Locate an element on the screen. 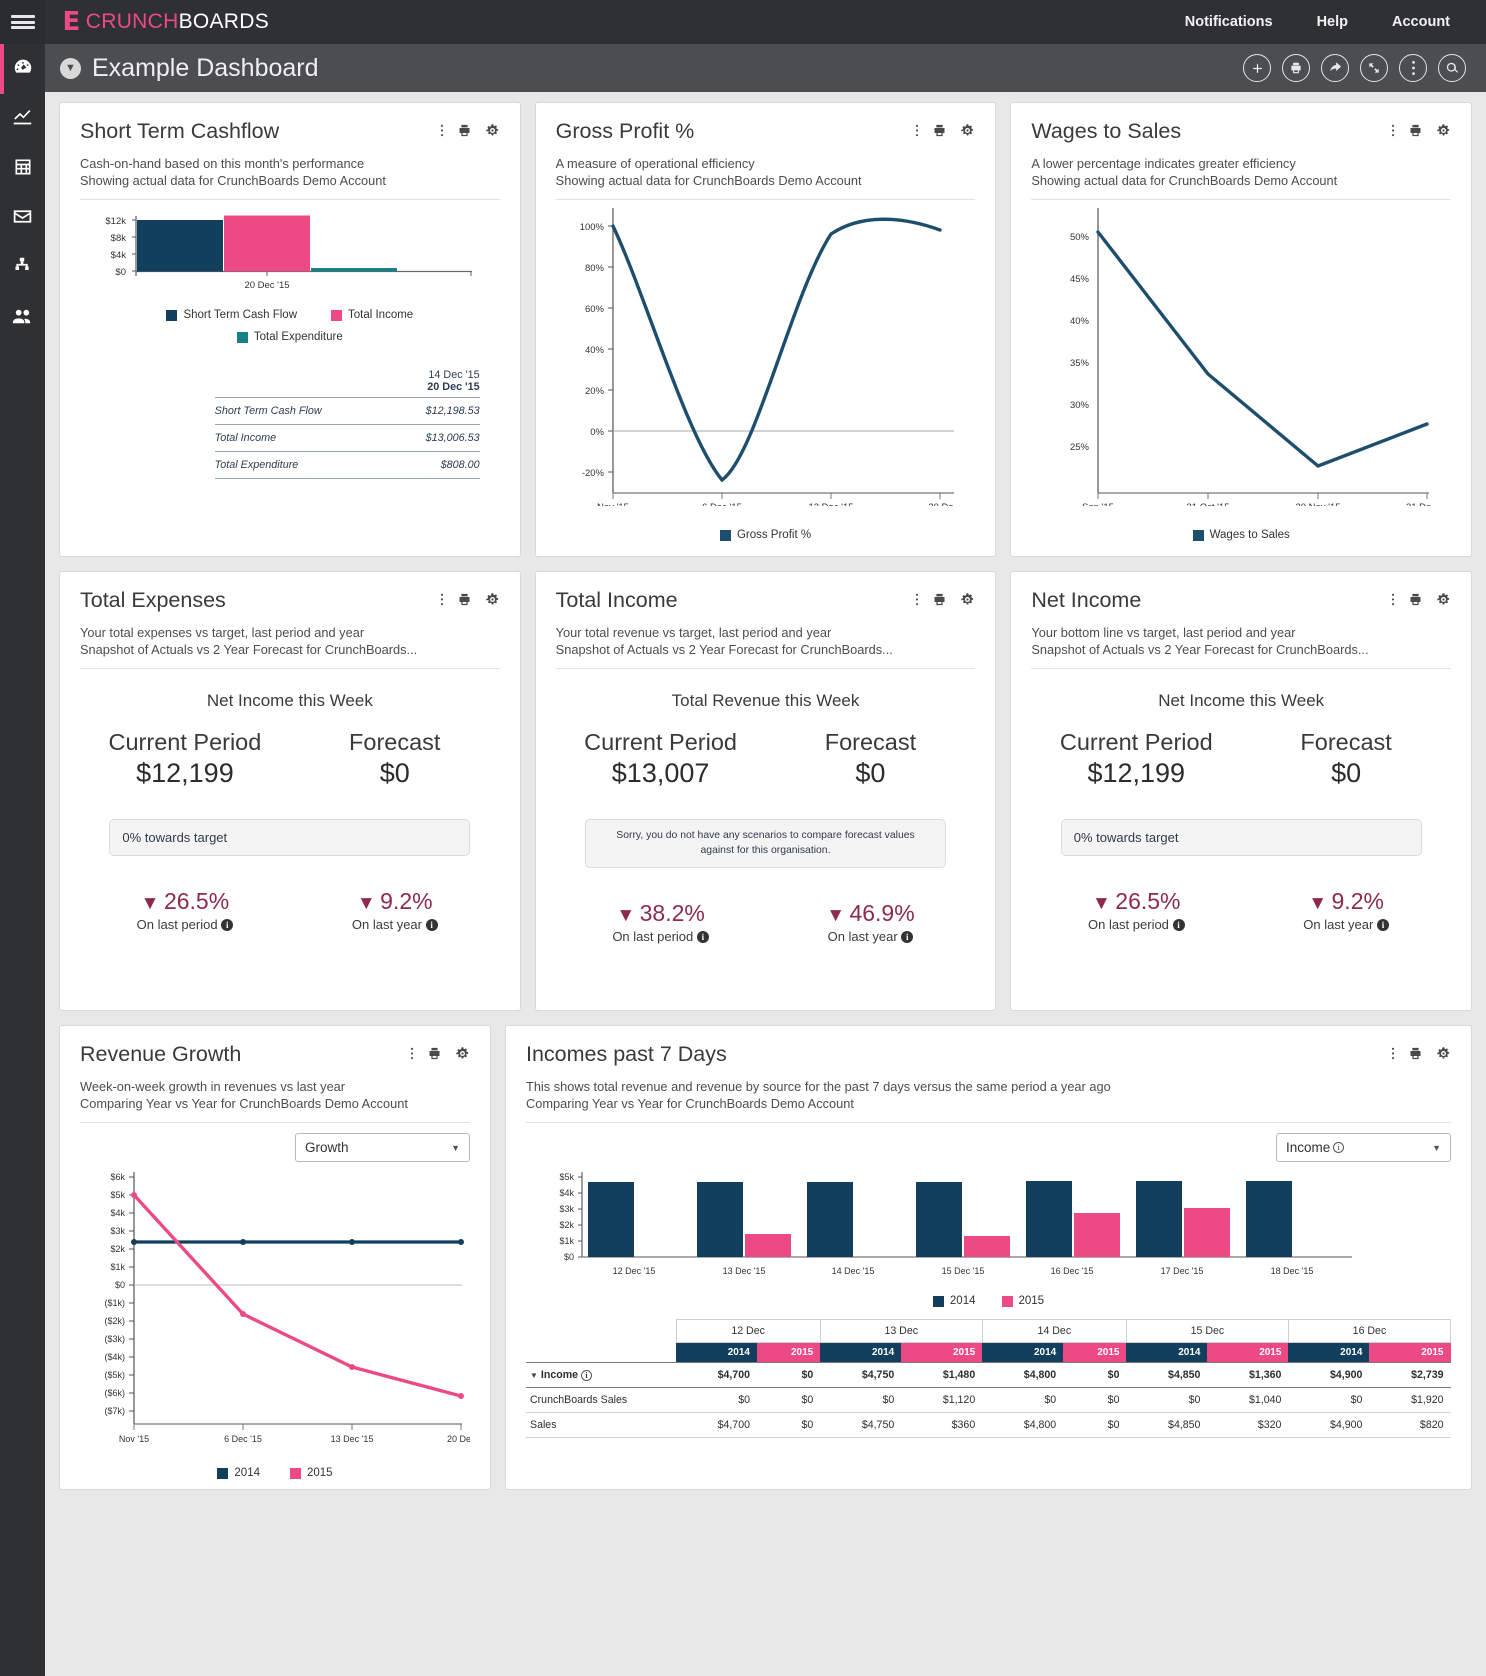  search-icon is located at coordinates (1452, 68).